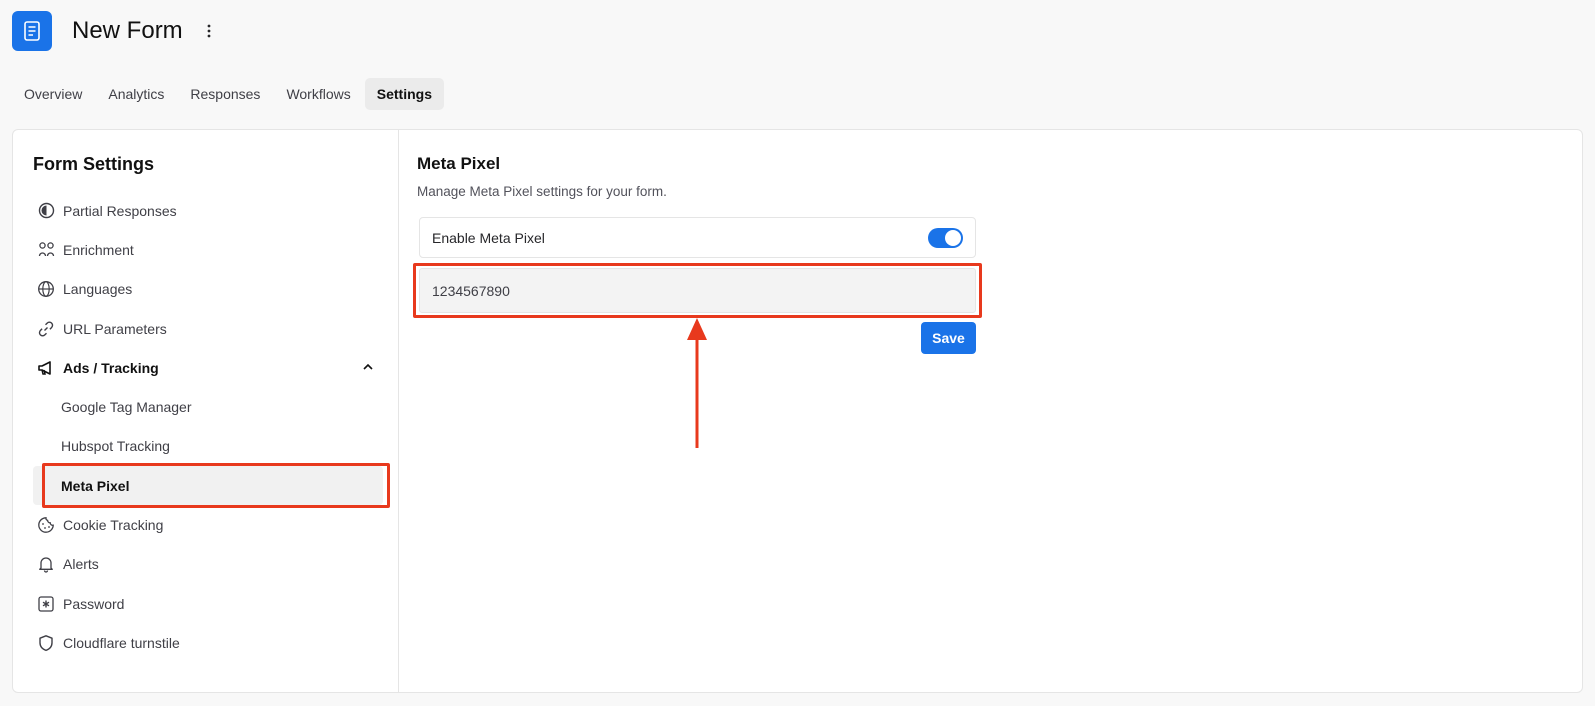  I want to click on tab-analytics: Analytics, so click(136, 94).